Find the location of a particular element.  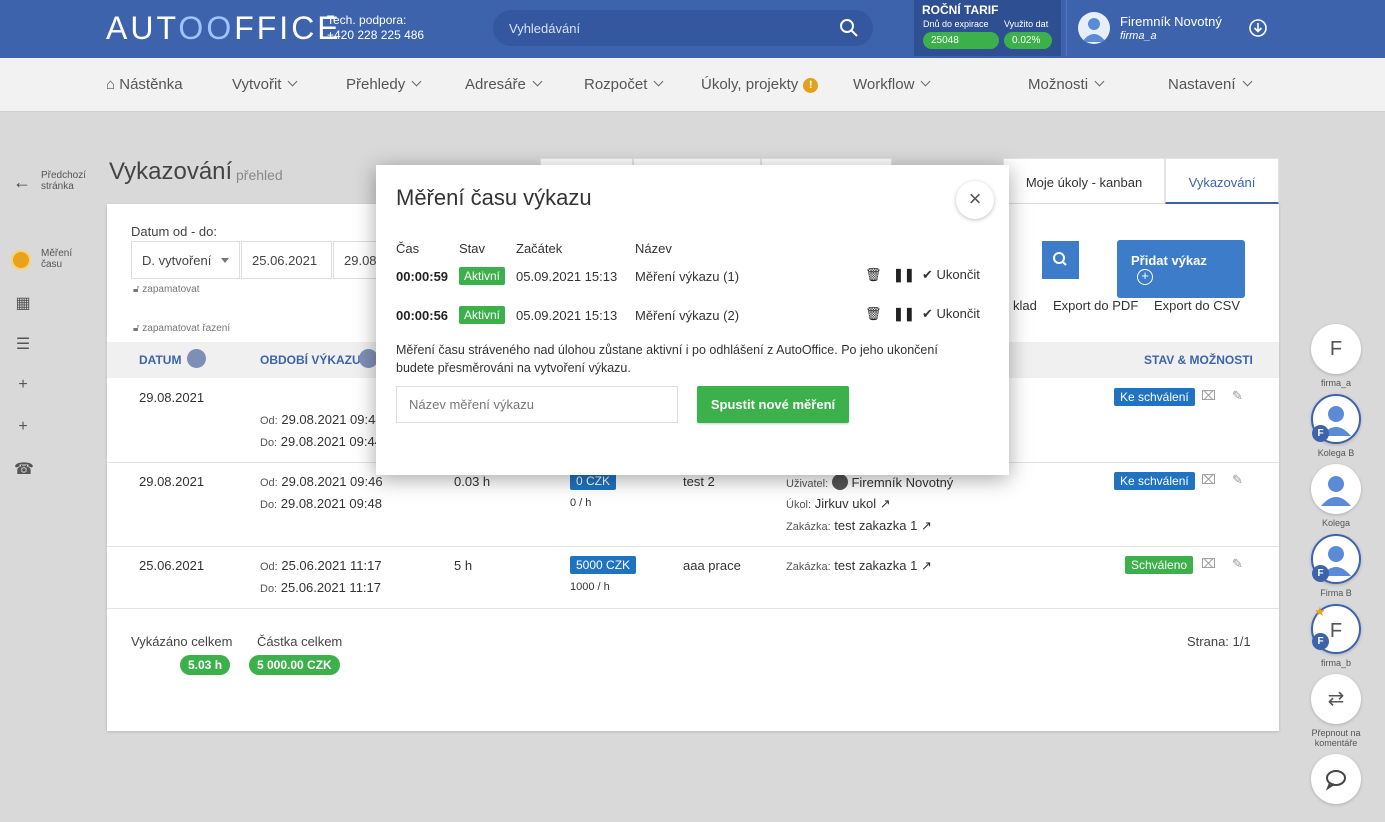

tarif-usage-badge: 0.02% is located at coordinates (1028, 40).